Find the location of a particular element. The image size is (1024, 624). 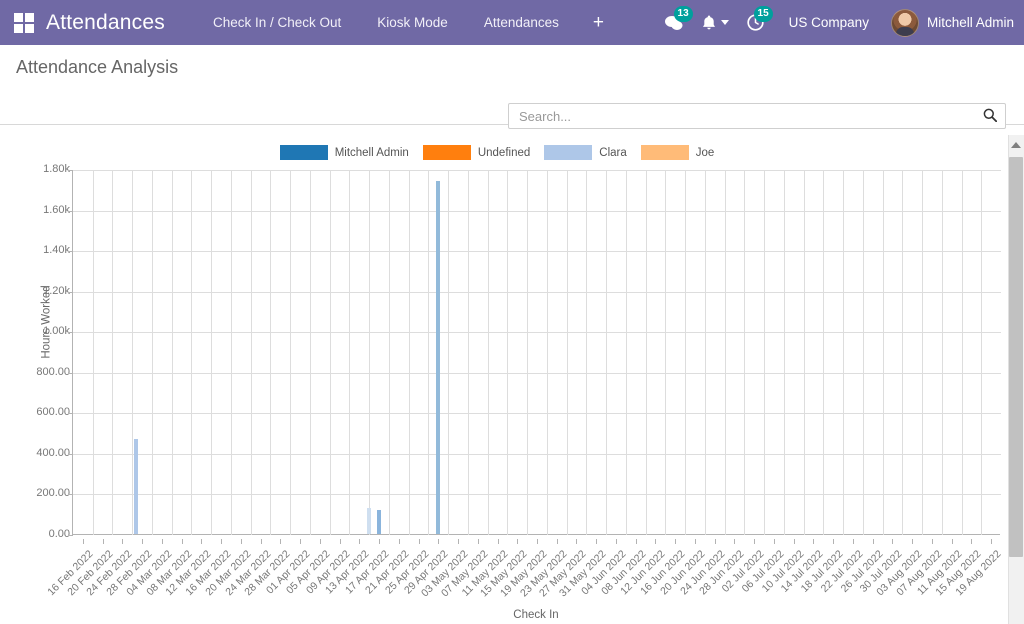

search-input-wrapper is located at coordinates (757, 116).